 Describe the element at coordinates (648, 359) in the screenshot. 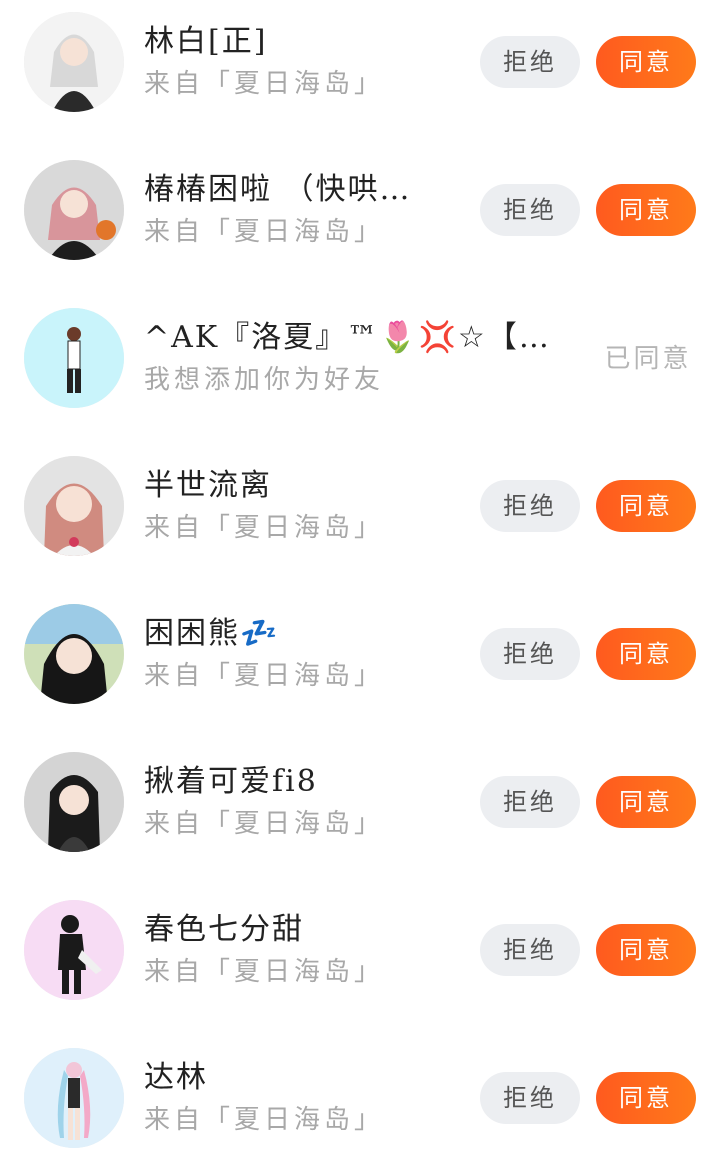

I see `accepted-status: 已同意` at that location.